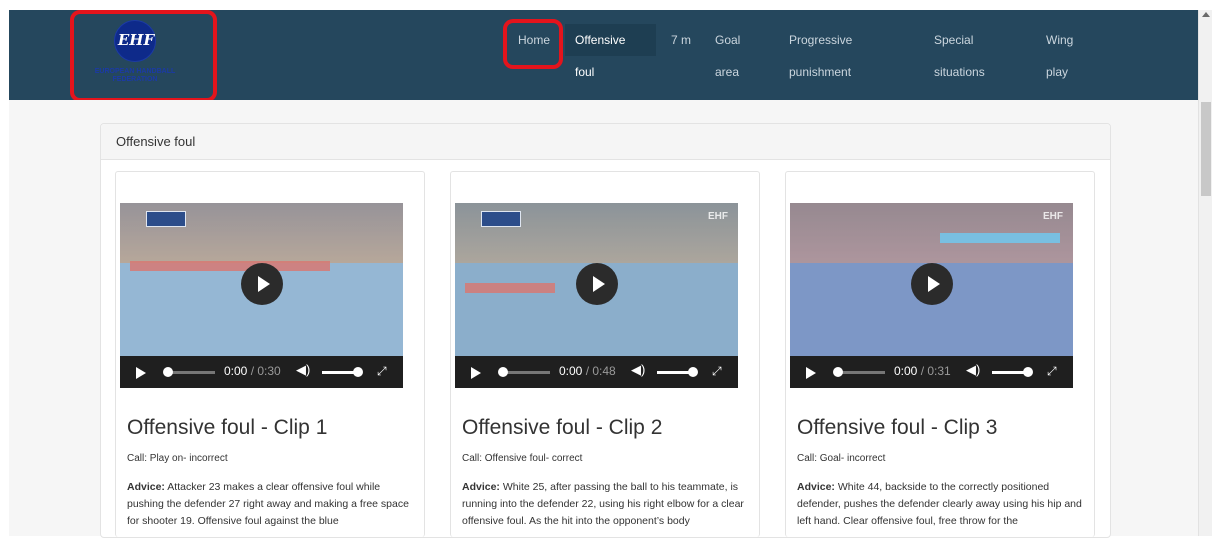  I want to click on clip-call: Call: Goal- incorrect, so click(841, 458).